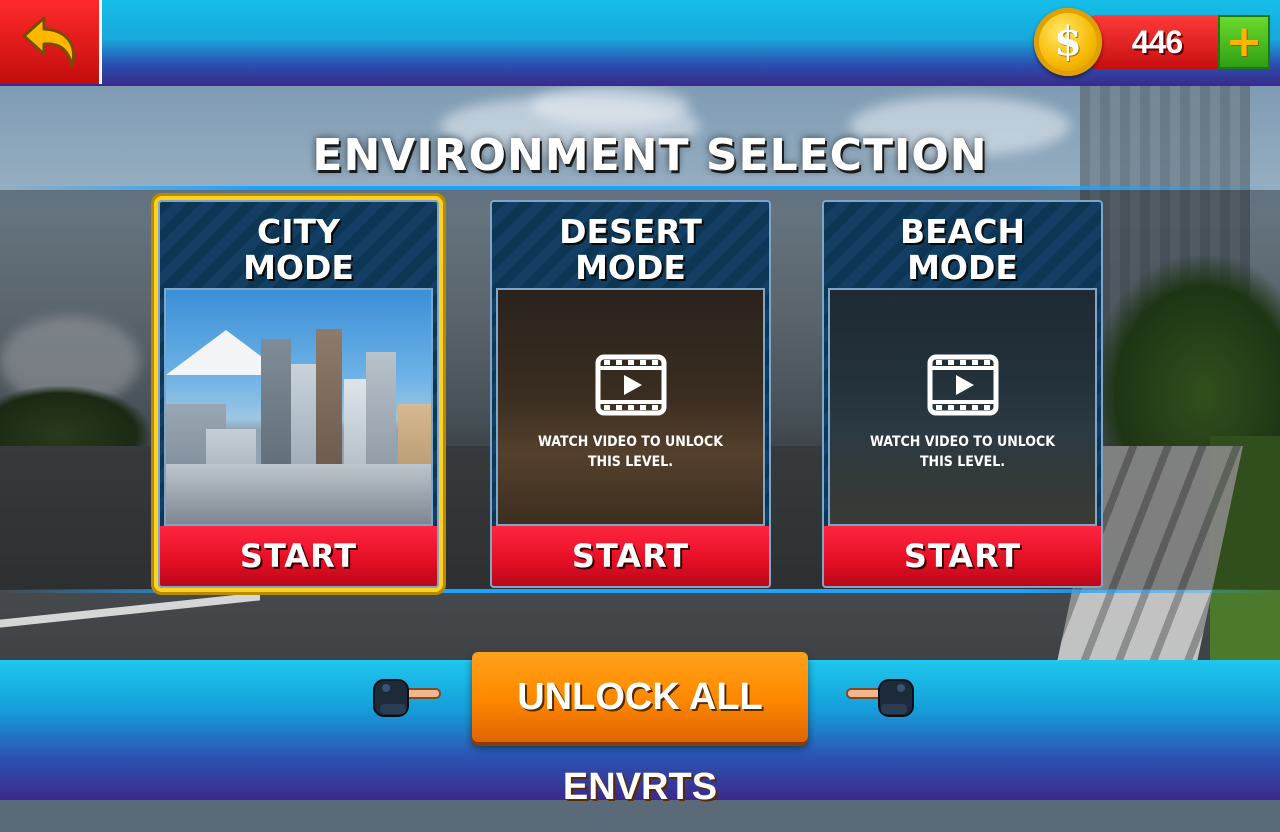 The width and height of the screenshot is (1280, 832). What do you see at coordinates (630, 557) in the screenshot?
I see `start-button-desert: START` at bounding box center [630, 557].